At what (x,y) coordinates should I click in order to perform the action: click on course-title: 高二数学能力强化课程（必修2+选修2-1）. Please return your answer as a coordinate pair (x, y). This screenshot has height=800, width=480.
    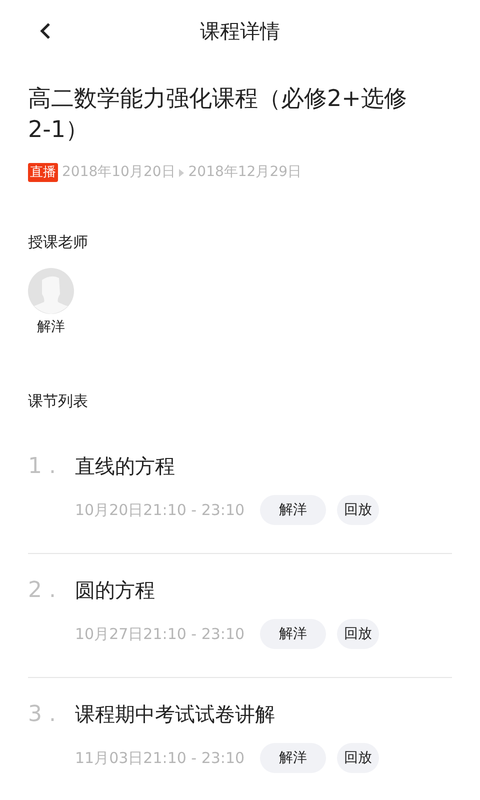
    Looking at the image, I should click on (218, 115).